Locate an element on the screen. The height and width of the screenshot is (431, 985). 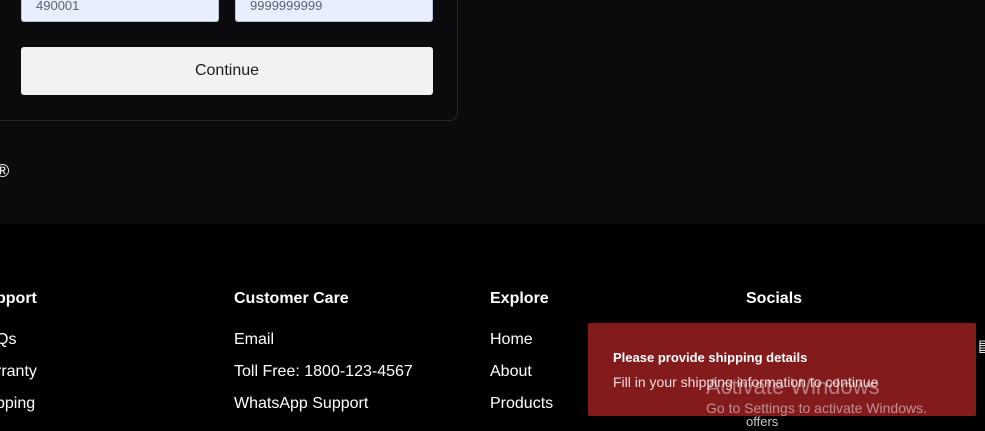
footer-link-faqs: Qs is located at coordinates (8, 340).